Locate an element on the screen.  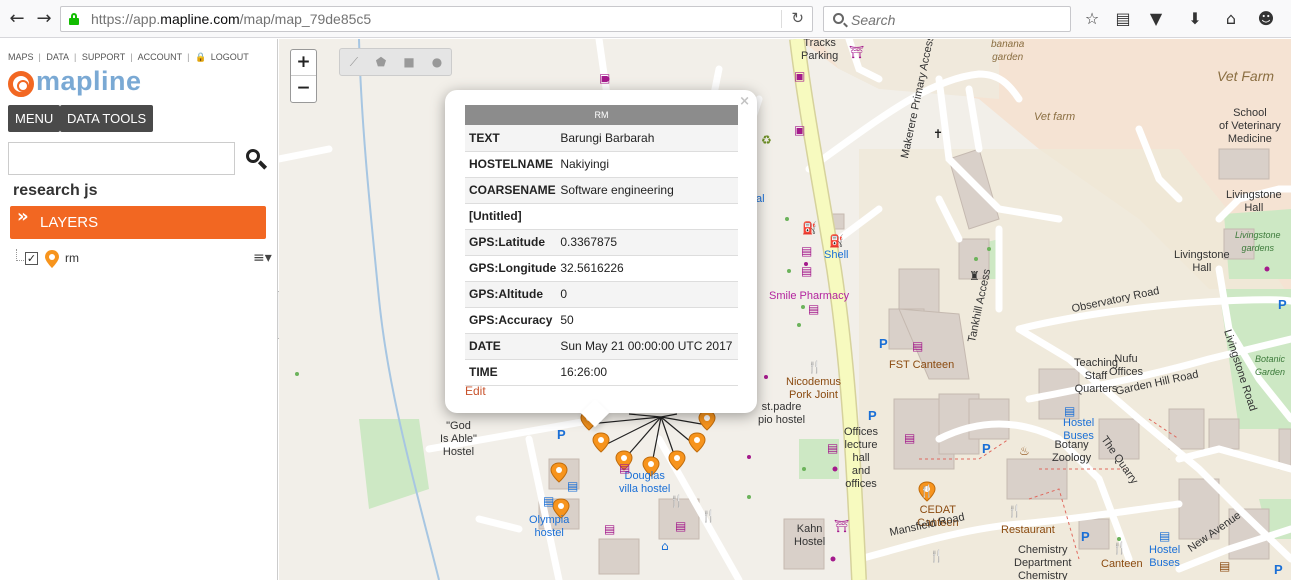
zoom-out-button: − is located at coordinates (303, 89).